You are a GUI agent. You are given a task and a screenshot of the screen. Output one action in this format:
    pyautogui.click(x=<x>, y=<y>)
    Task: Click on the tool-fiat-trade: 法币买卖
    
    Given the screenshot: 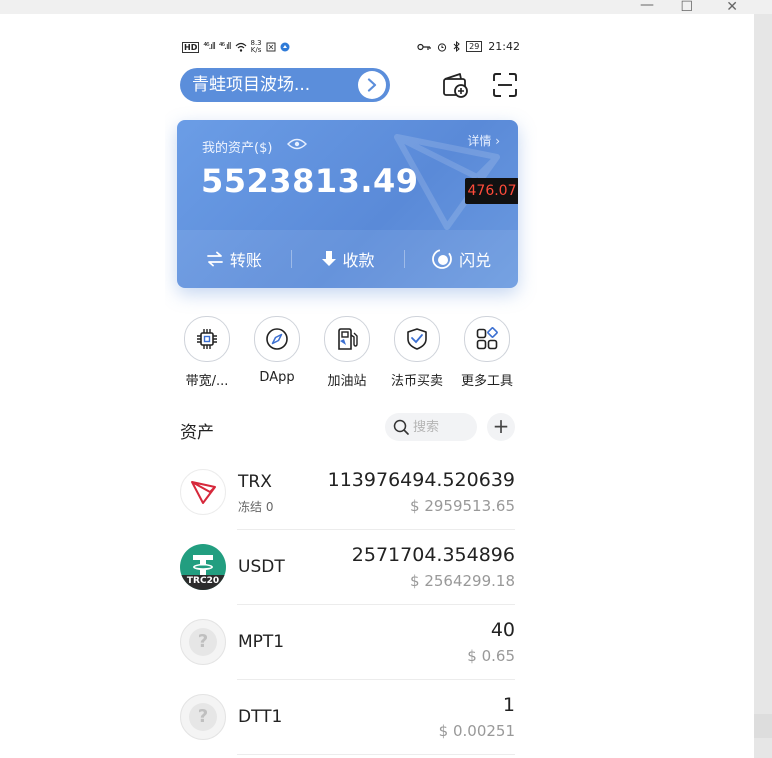 What is the action you would take?
    pyautogui.click(x=417, y=352)
    